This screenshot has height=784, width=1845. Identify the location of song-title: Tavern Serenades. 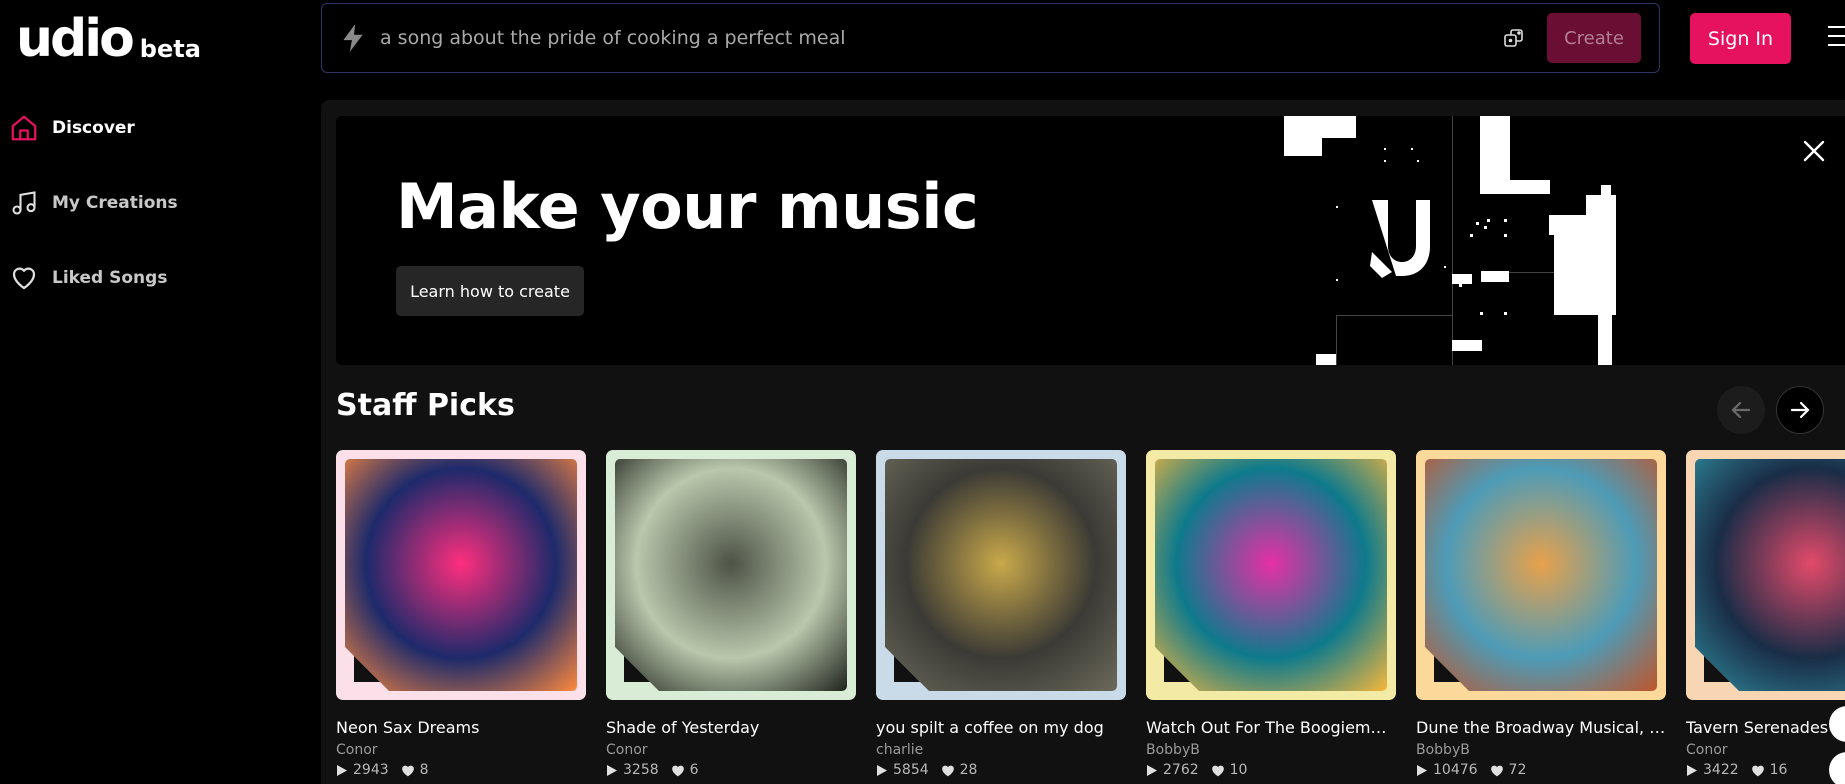
(1765, 727).